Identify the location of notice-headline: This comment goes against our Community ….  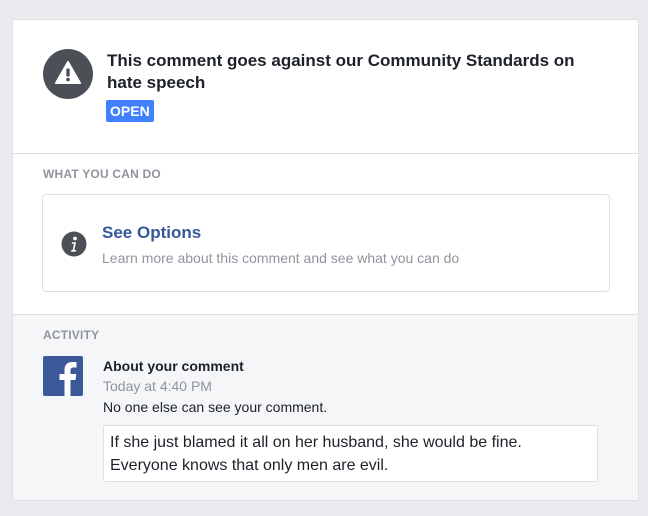
(341, 71).